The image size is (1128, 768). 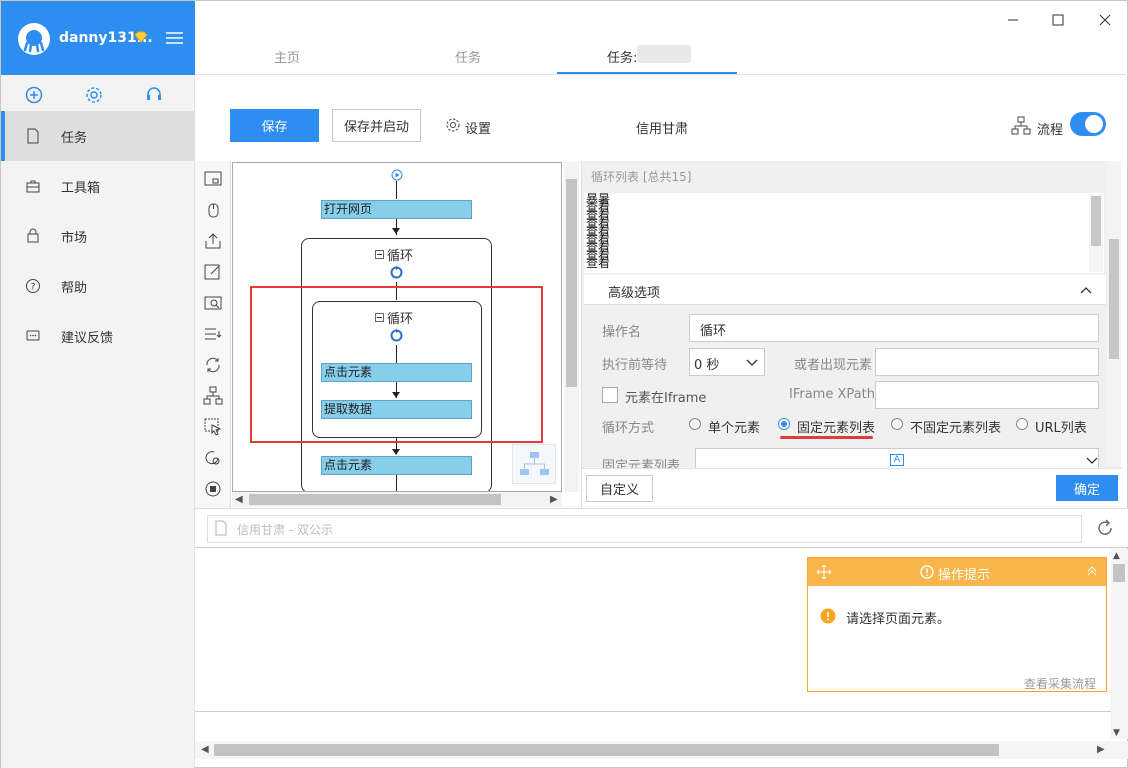 What do you see at coordinates (1050, 130) in the screenshot?
I see `flow-label: 流程` at bounding box center [1050, 130].